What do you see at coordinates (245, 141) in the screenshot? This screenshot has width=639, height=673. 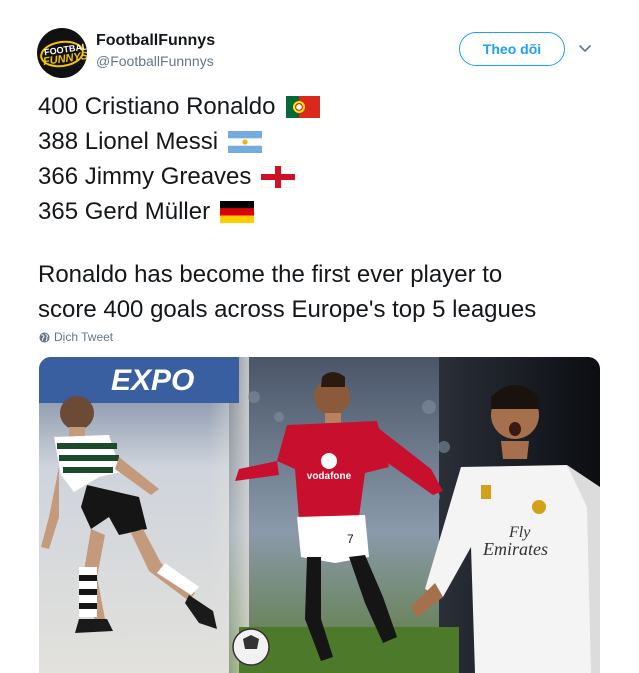 I see `argentina-flag` at bounding box center [245, 141].